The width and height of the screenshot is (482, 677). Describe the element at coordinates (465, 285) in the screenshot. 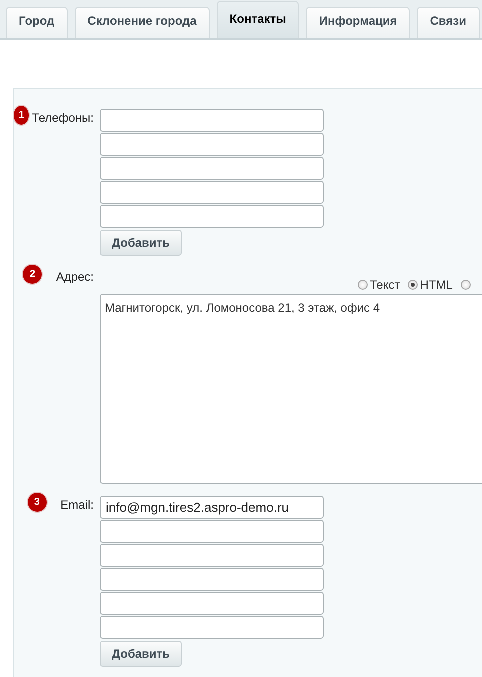

I see `mode-radio` at that location.